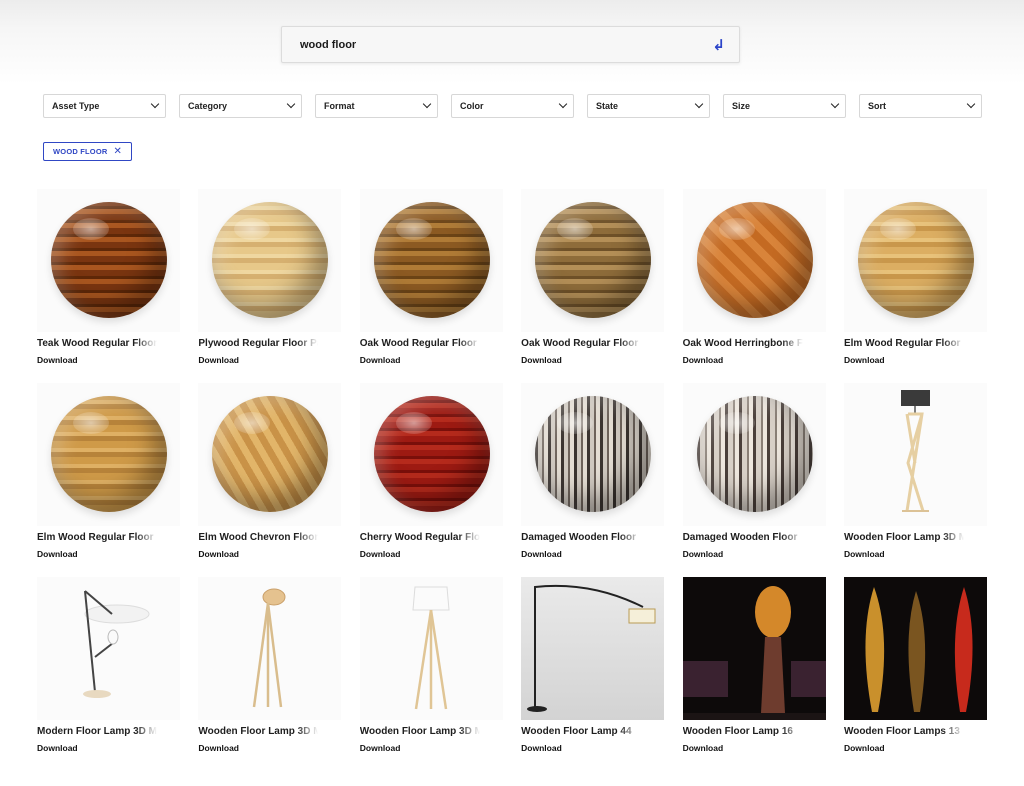  What do you see at coordinates (581, 731) in the screenshot?
I see `asset-title: Wooden Floor Lamp 44` at bounding box center [581, 731].